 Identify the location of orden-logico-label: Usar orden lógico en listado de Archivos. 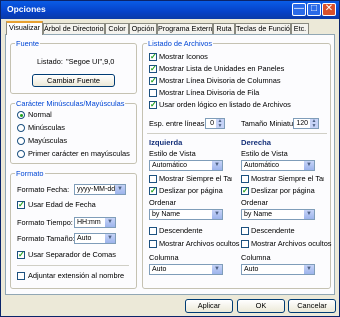
(225, 104).